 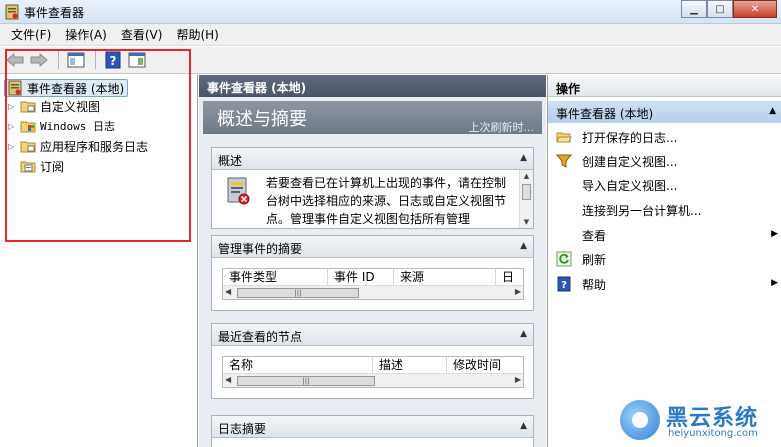 What do you see at coordinates (142, 34) in the screenshot?
I see `menu-view: 查看(V)` at bounding box center [142, 34].